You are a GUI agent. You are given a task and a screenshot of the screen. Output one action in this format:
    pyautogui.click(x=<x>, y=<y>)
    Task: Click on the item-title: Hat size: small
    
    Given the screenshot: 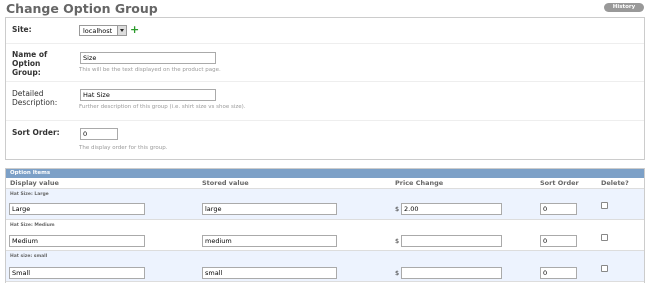 What is the action you would take?
    pyautogui.click(x=29, y=256)
    